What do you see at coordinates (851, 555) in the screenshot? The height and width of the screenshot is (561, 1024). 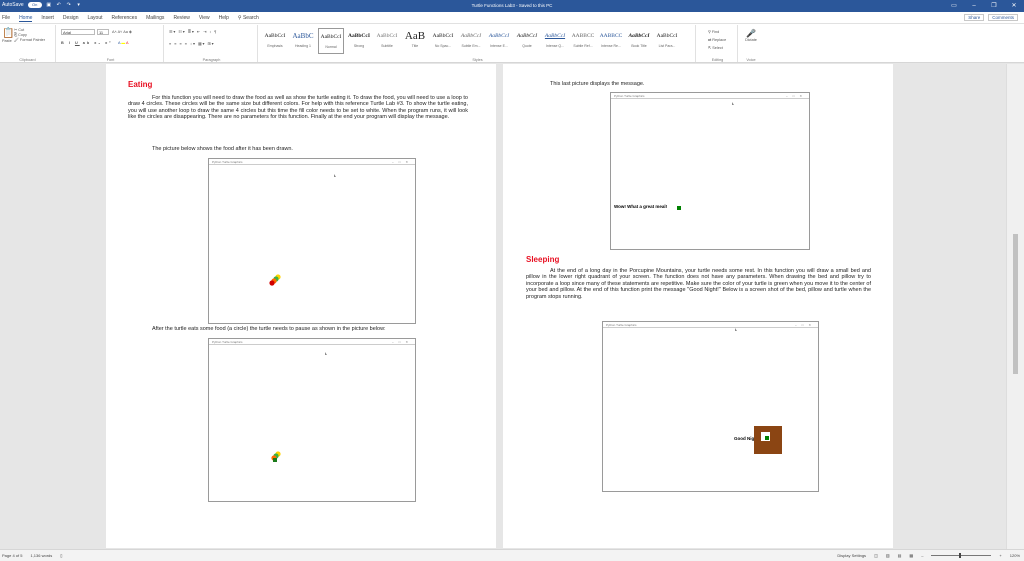 I see `display-settings: Display Settings` at bounding box center [851, 555].